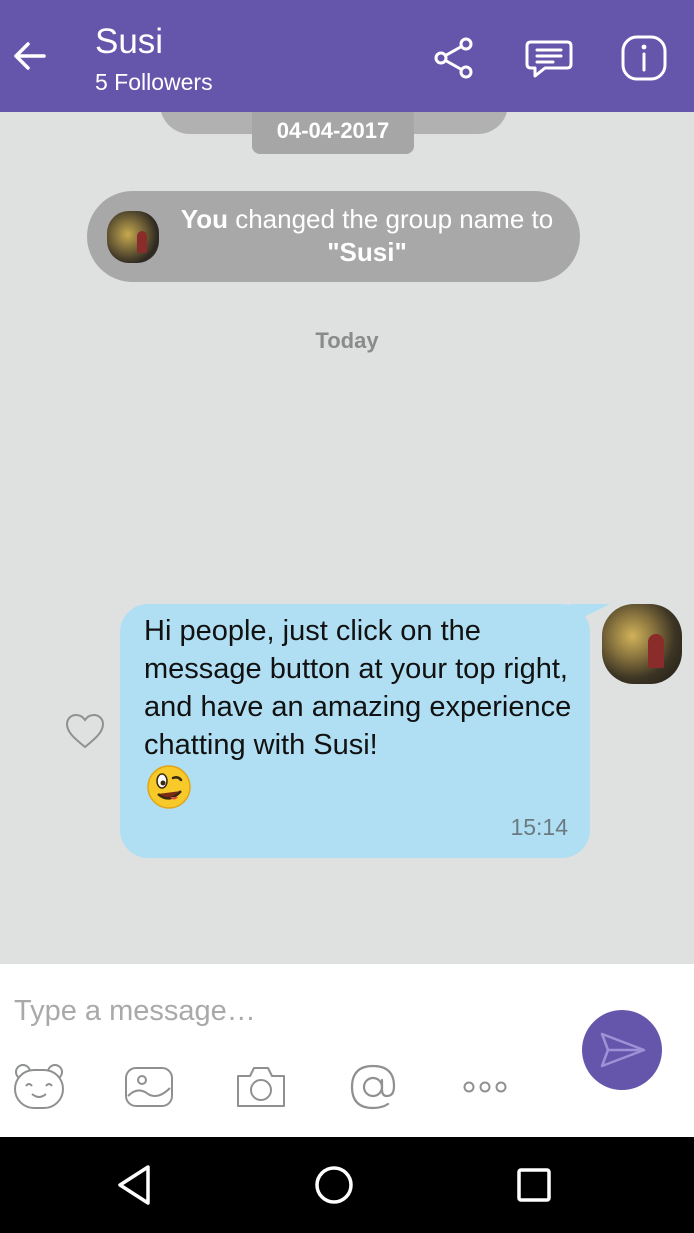 The image size is (694, 1233). I want to click on winking-face-emoji-icon, so click(169, 787).